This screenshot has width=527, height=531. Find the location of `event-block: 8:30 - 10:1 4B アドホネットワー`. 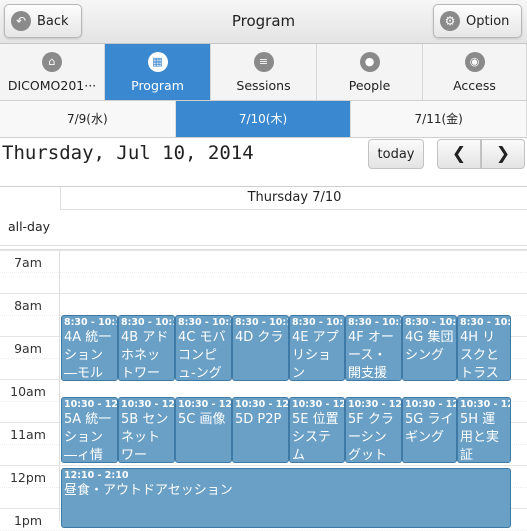

event-block: 8:30 - 10:1 4B アドホネットワー is located at coordinates (146, 348).